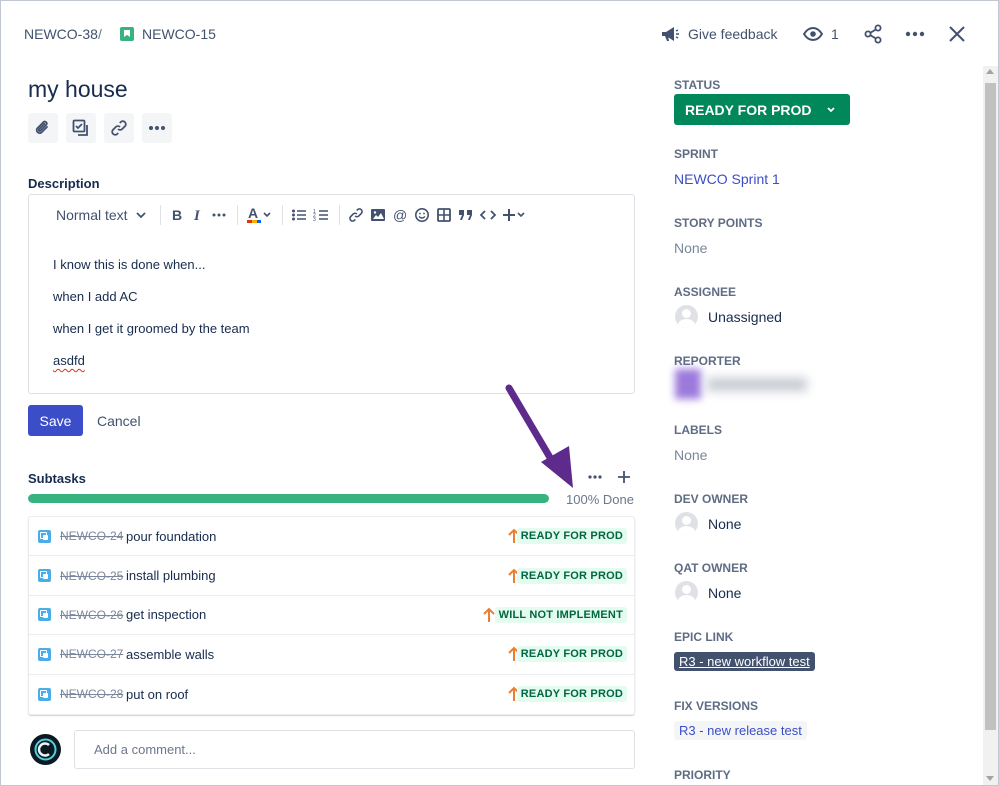  What do you see at coordinates (521, 215) in the screenshot?
I see `chevron-down-icon` at bounding box center [521, 215].